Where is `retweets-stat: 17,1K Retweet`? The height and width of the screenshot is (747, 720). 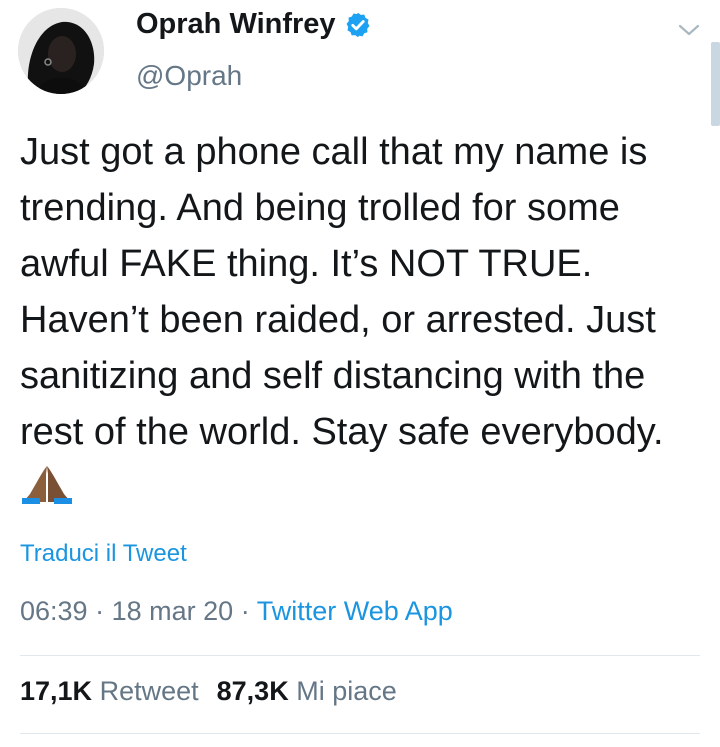 retweets-stat: 17,1K Retweet is located at coordinates (109, 691).